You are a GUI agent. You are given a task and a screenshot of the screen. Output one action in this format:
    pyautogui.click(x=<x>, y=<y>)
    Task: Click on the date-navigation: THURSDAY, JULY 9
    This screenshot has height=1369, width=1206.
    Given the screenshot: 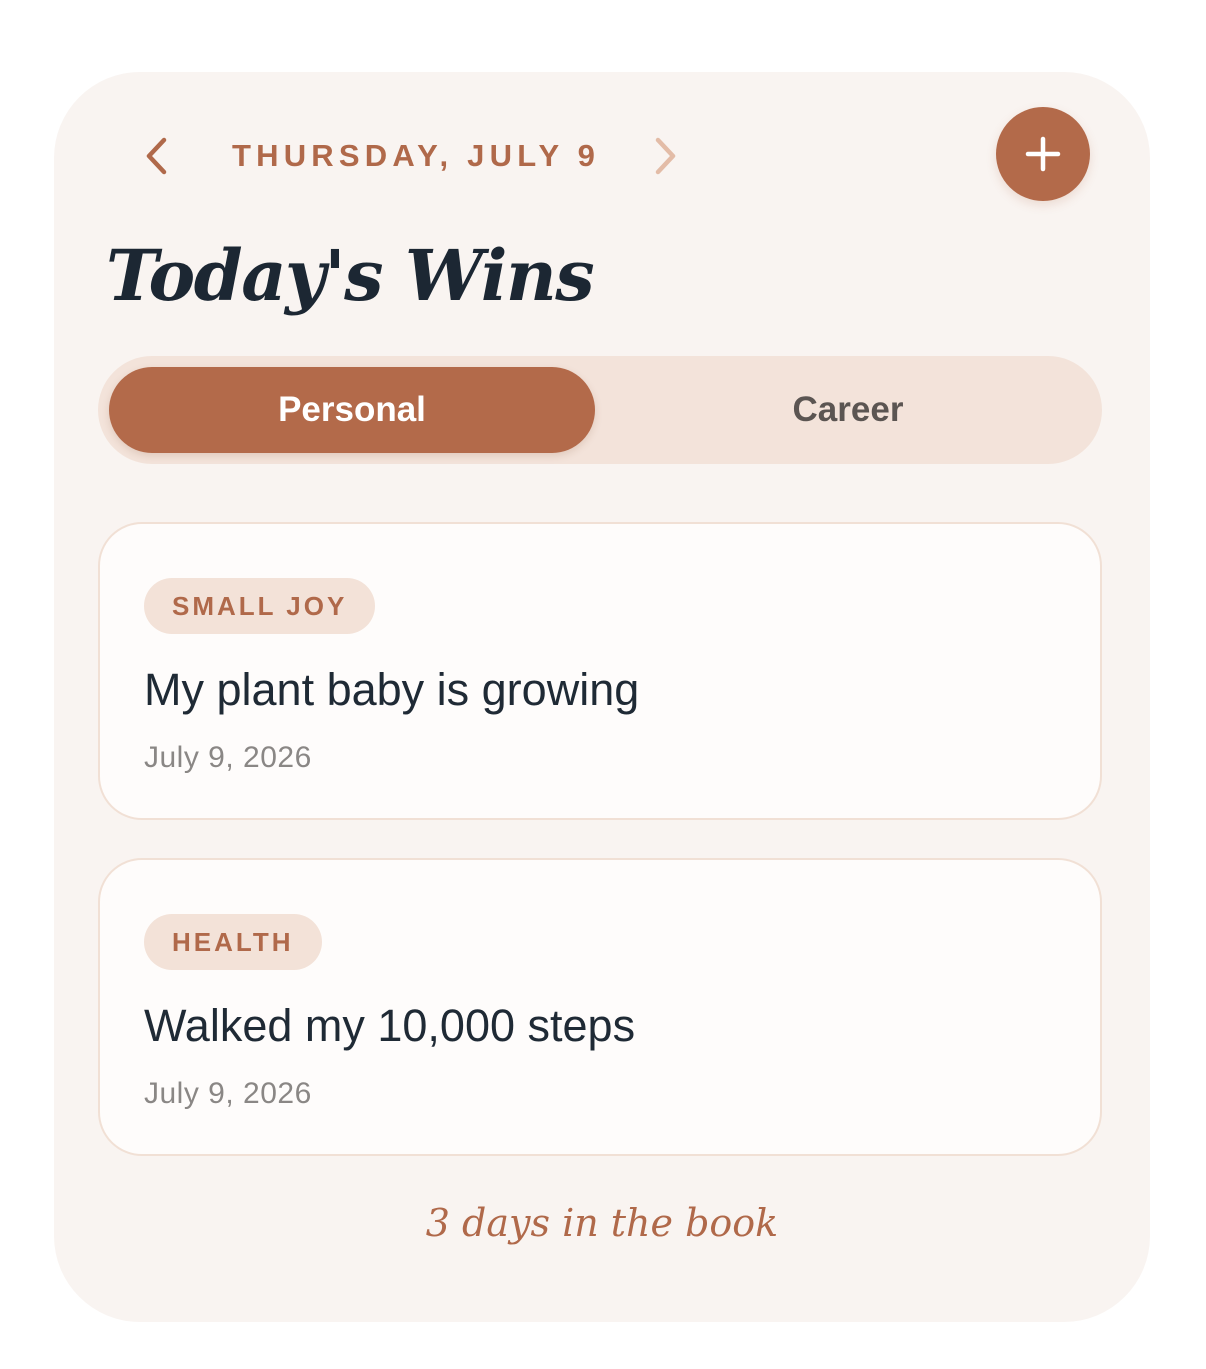 What is the action you would take?
    pyautogui.click(x=602, y=157)
    